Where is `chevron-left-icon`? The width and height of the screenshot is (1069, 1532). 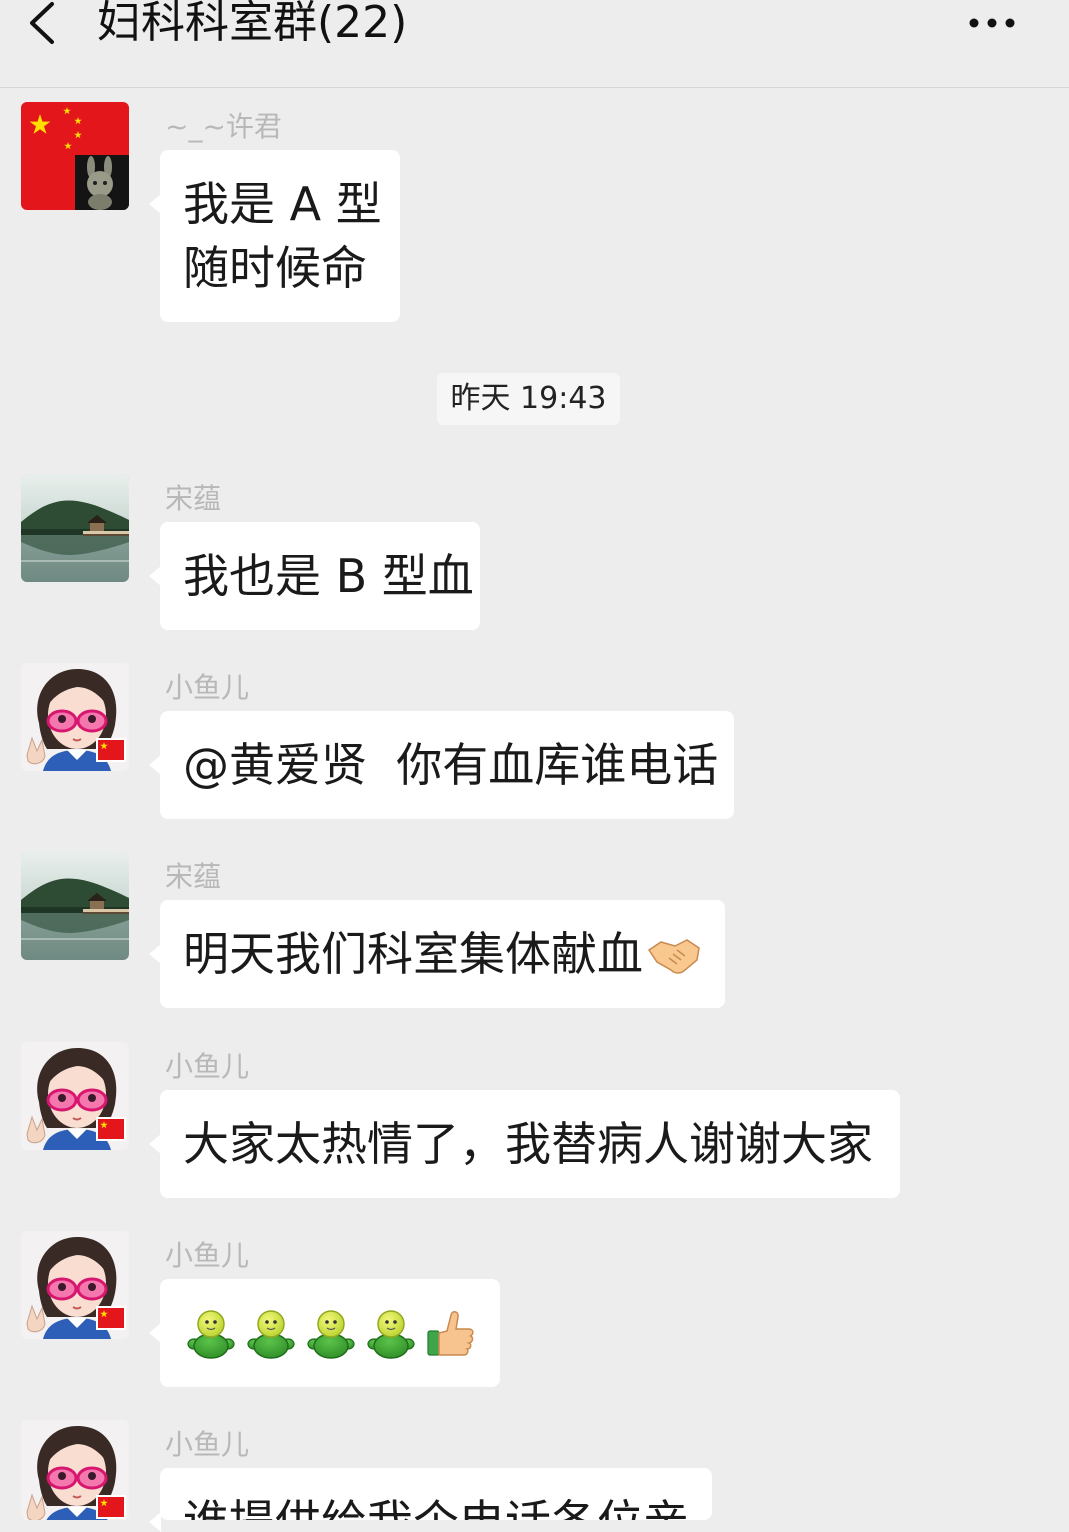
chevron-left-icon is located at coordinates (42, 23).